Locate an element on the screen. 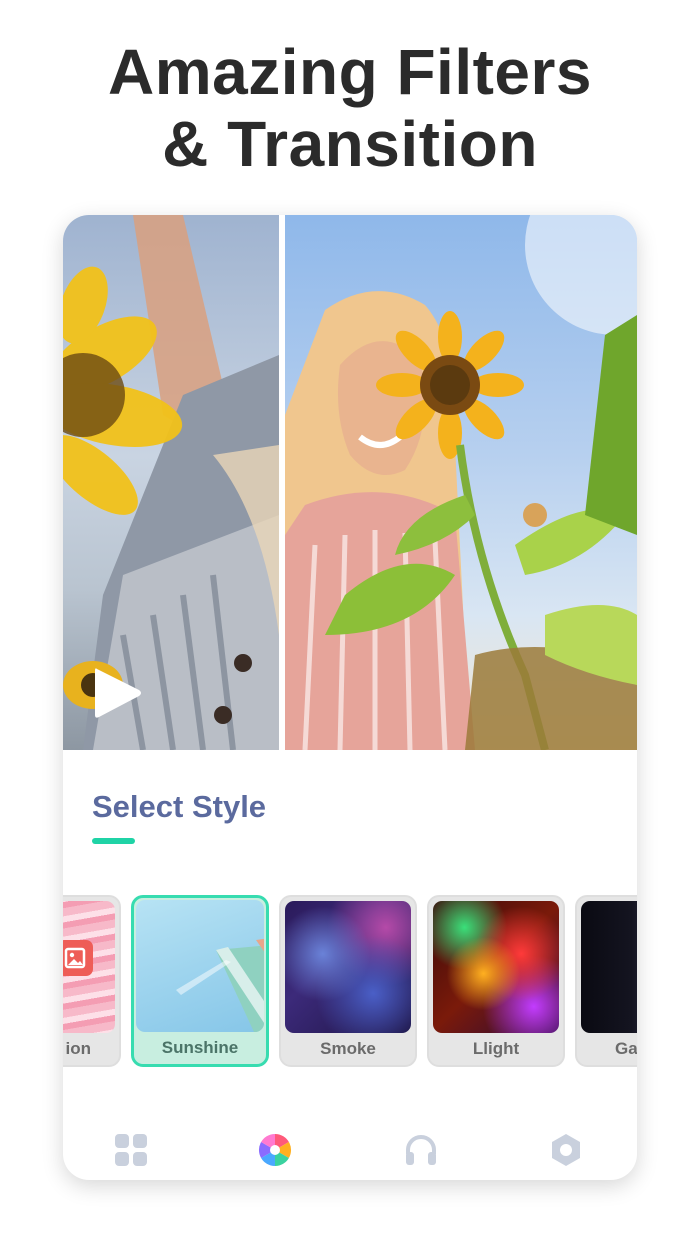  style-item-sunshine: Sunshine is located at coordinates (200, 981).